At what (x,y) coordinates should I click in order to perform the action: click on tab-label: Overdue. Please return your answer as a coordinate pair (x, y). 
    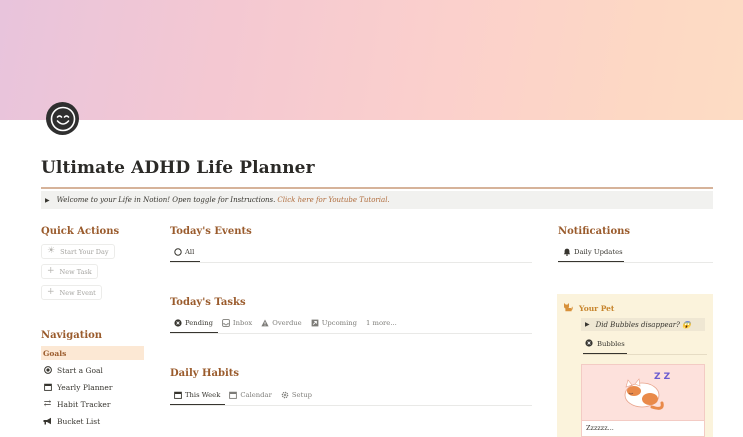
    Looking at the image, I should click on (287, 323).